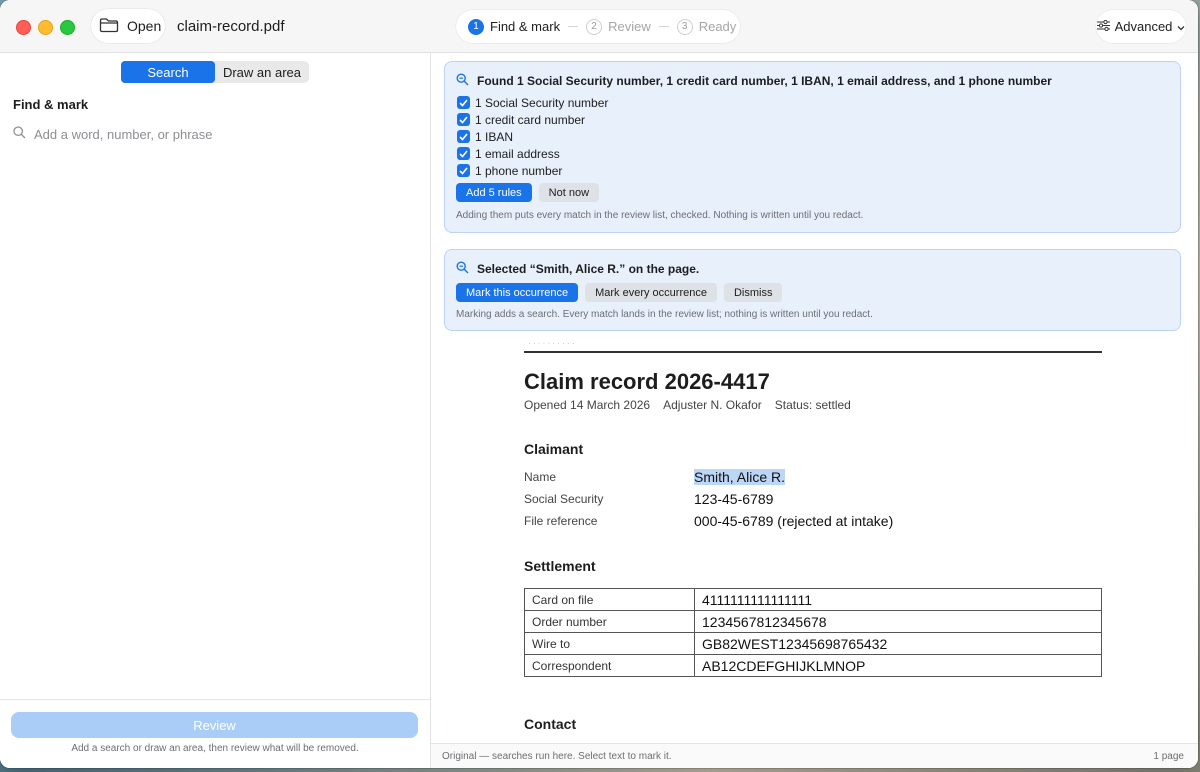 The width and height of the screenshot is (1200, 772). I want to click on add-rules-button: Add 5 rules, so click(494, 192).